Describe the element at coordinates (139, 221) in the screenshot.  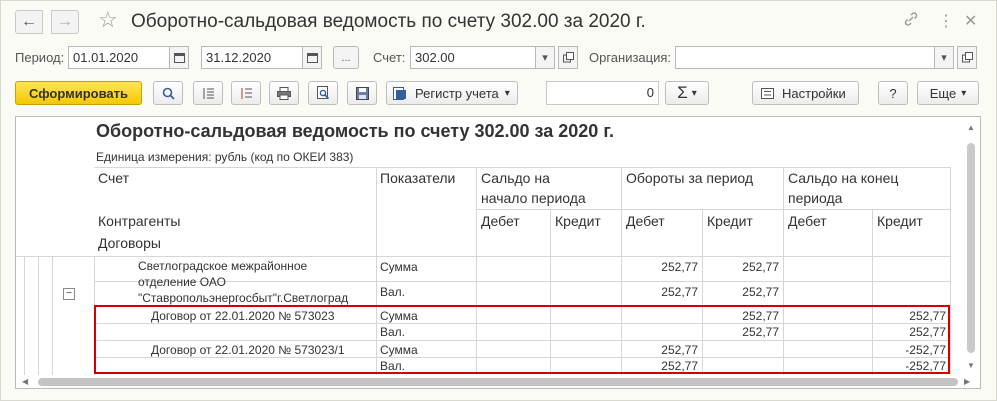
I see `header-contractors: Контрагенты` at that location.